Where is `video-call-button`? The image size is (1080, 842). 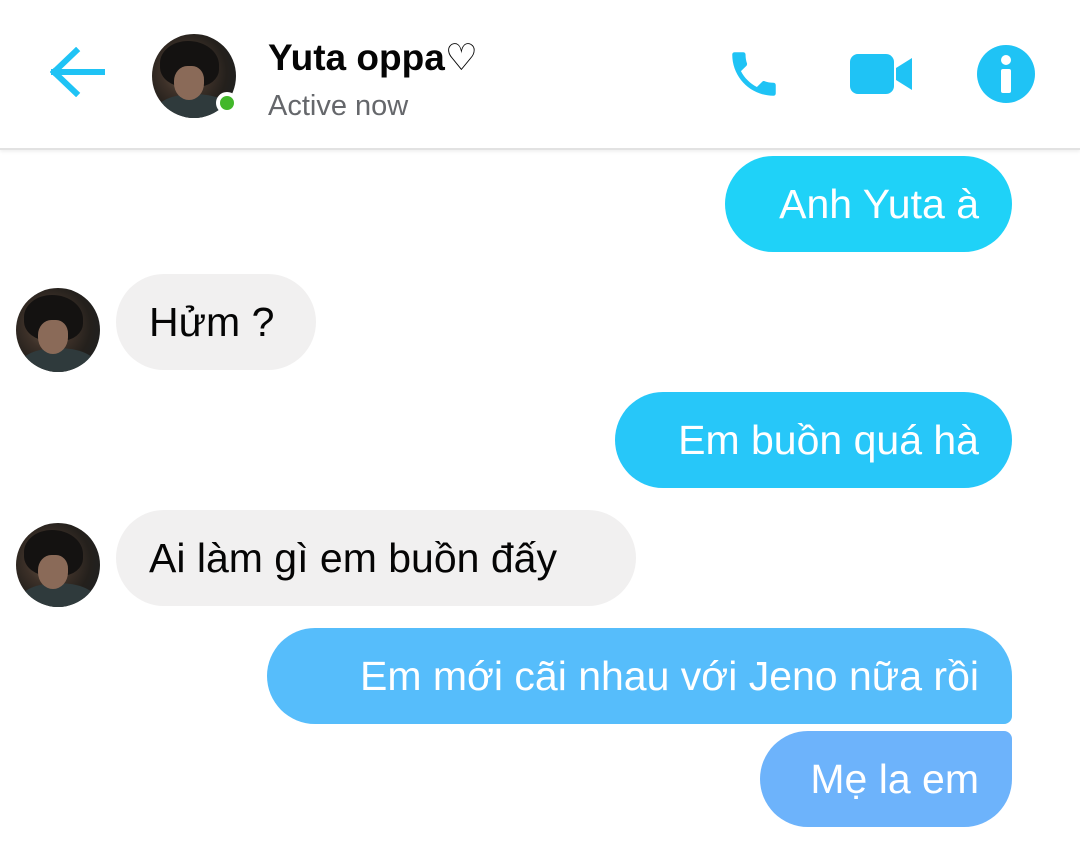 video-call-button is located at coordinates (882, 76).